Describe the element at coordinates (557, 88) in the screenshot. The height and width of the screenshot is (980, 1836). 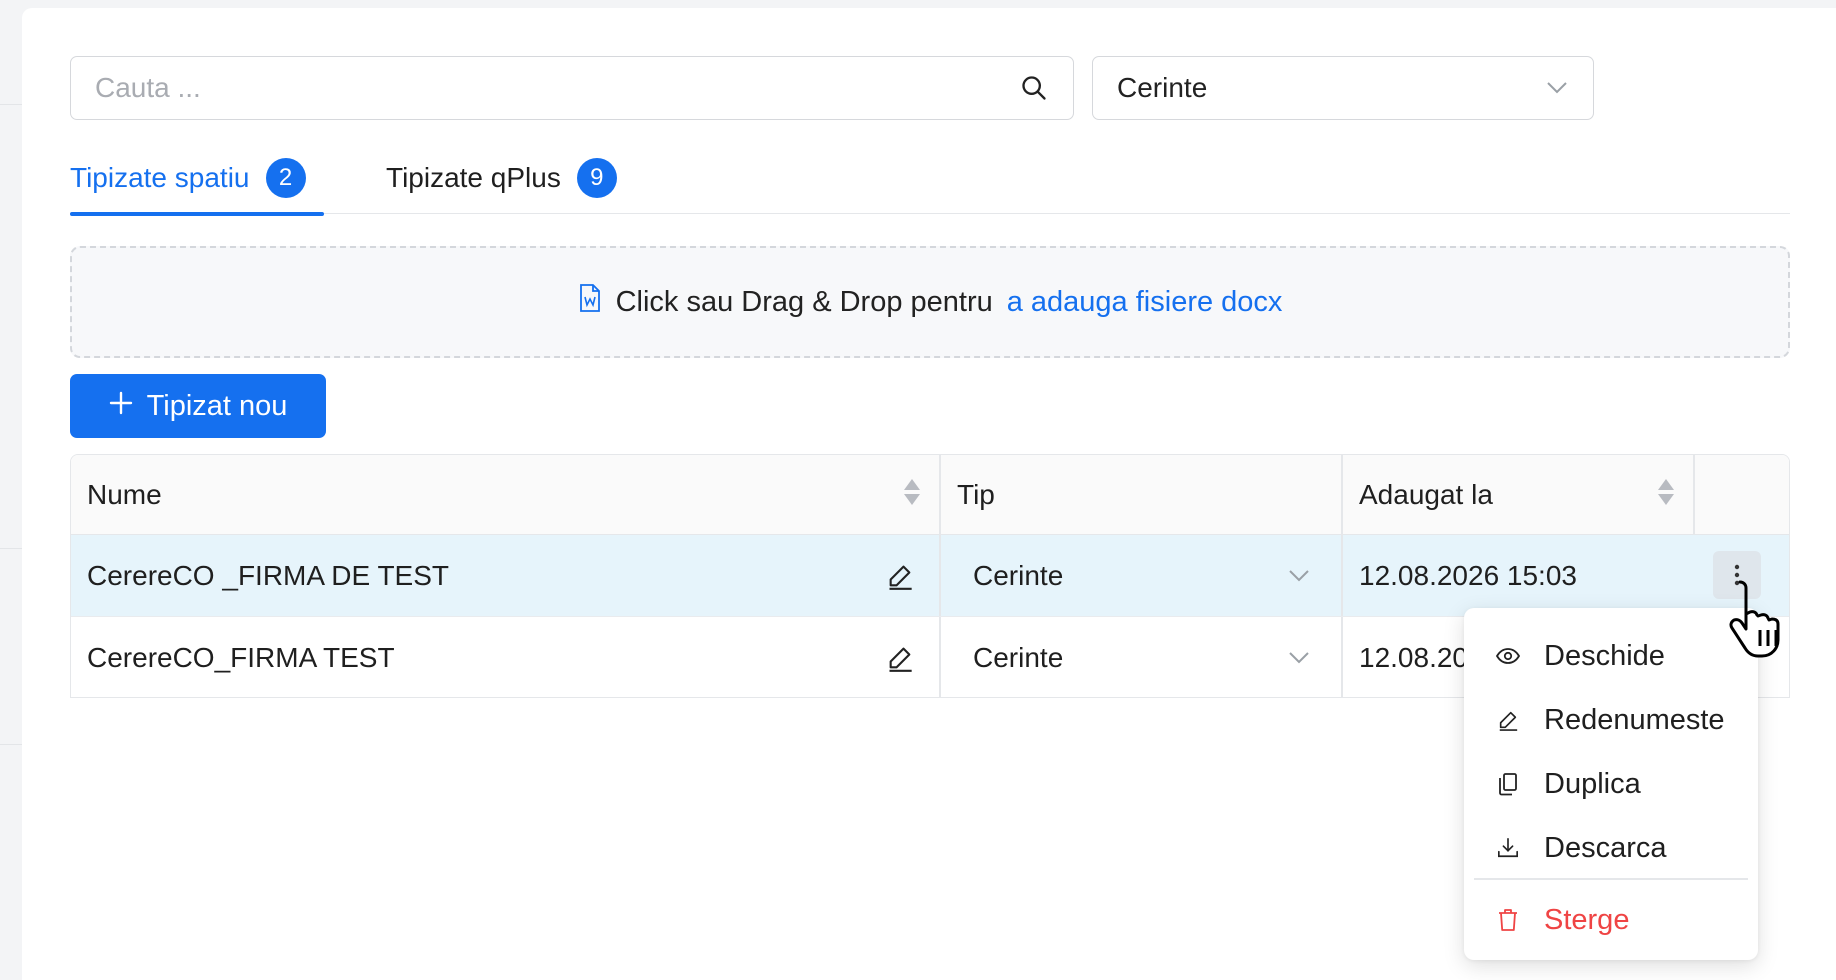
I see `search-input` at that location.